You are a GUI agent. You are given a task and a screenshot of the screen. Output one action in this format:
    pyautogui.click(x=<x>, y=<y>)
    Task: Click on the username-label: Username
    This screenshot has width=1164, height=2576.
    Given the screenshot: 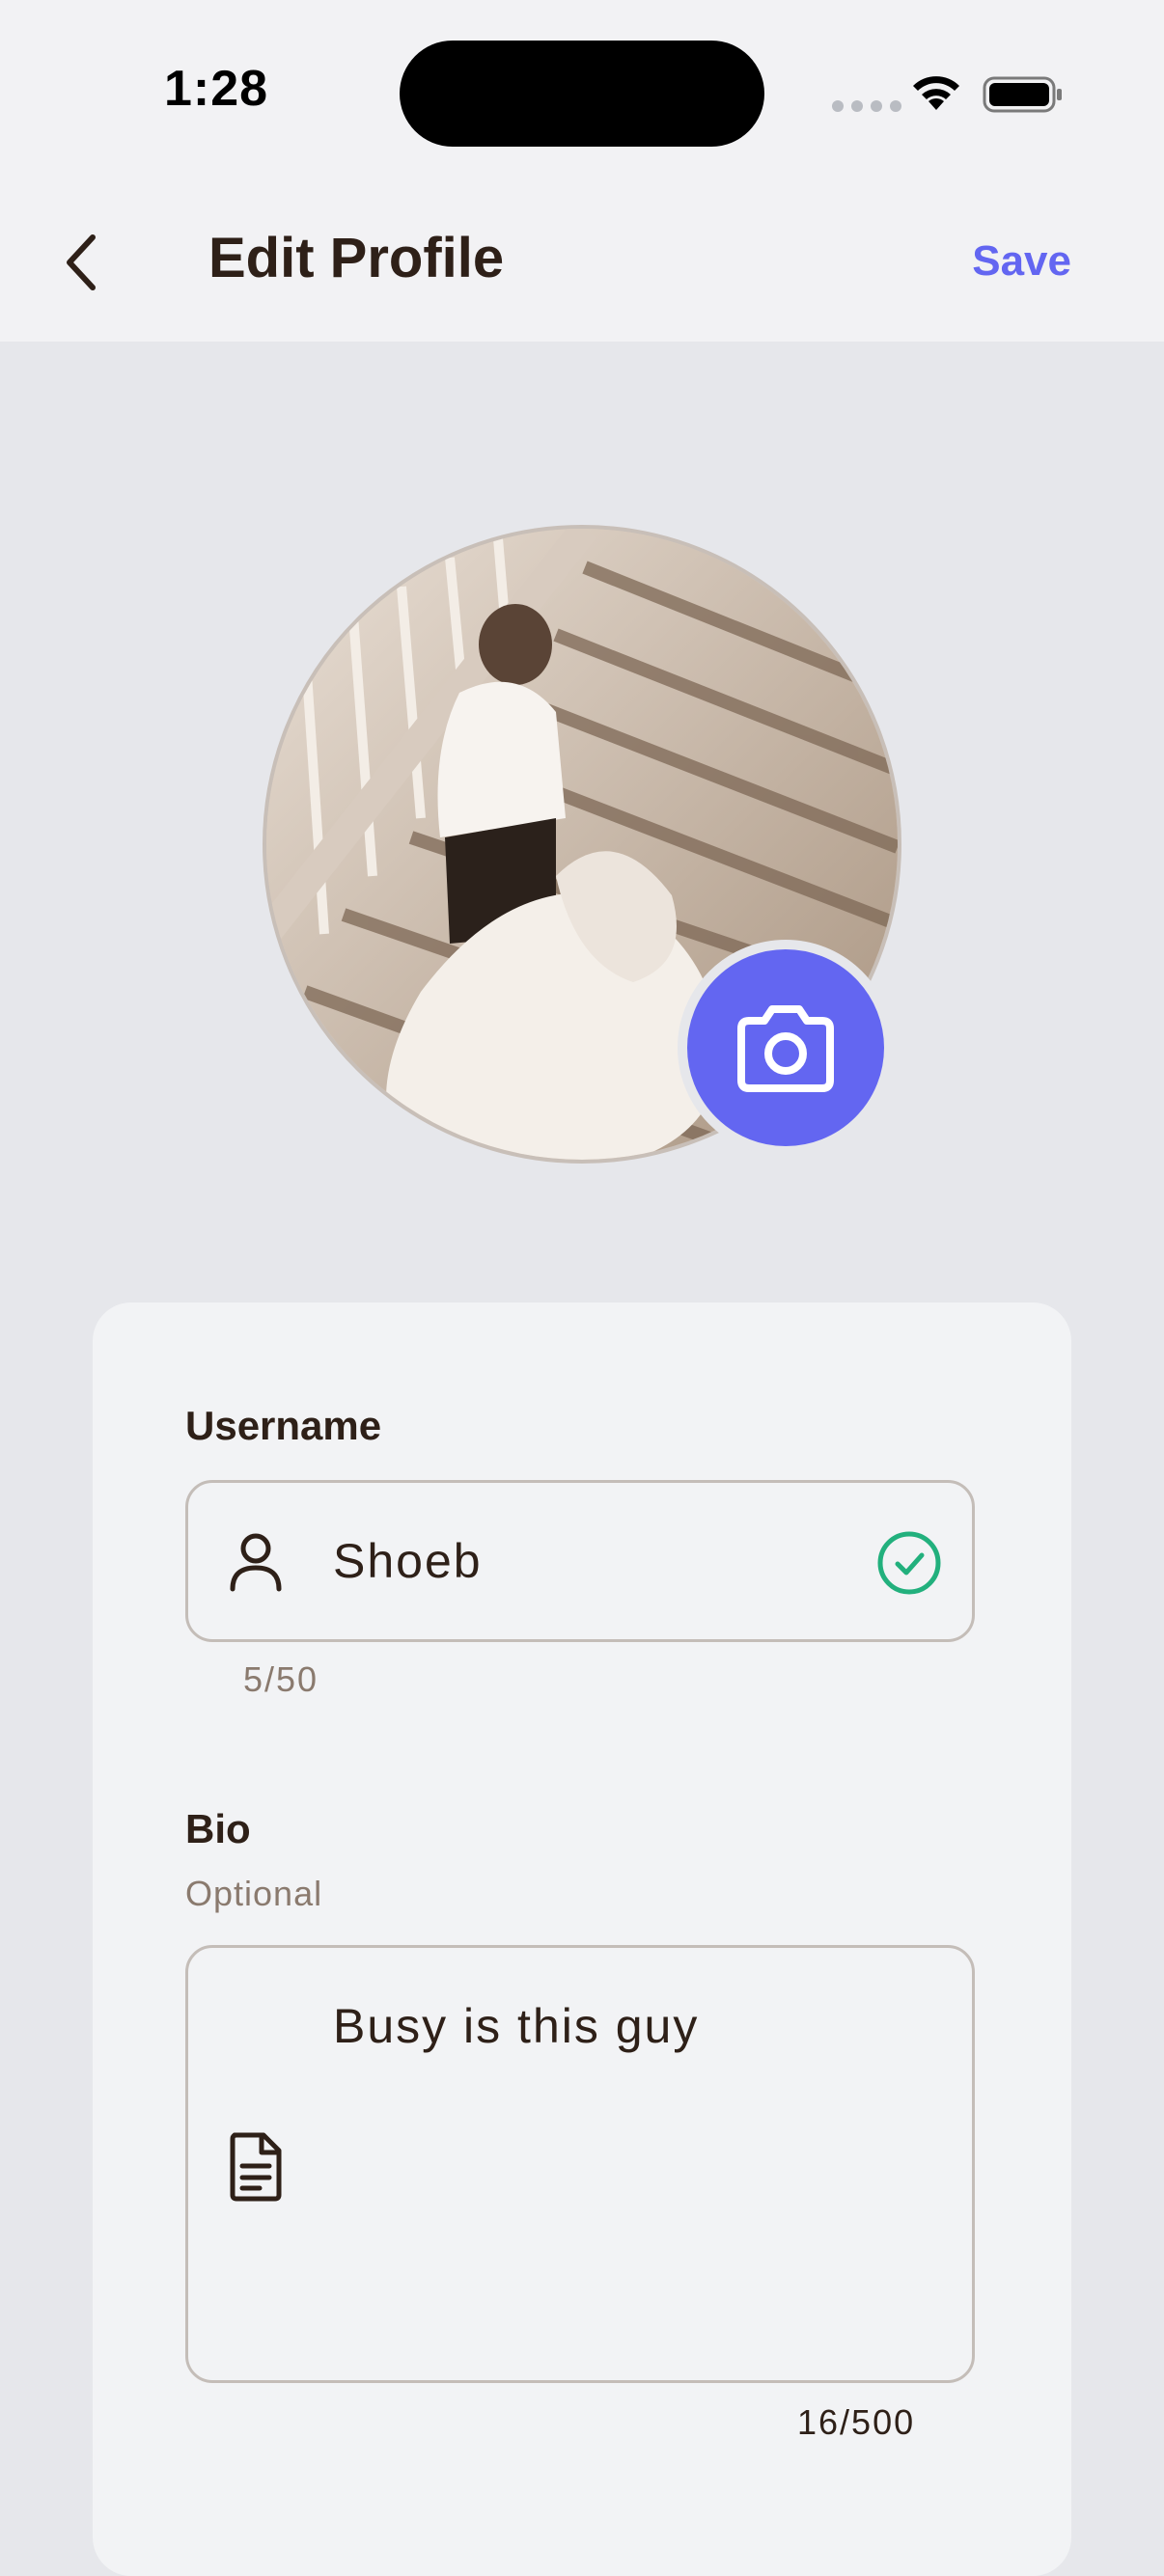 What is the action you would take?
    pyautogui.click(x=284, y=1425)
    